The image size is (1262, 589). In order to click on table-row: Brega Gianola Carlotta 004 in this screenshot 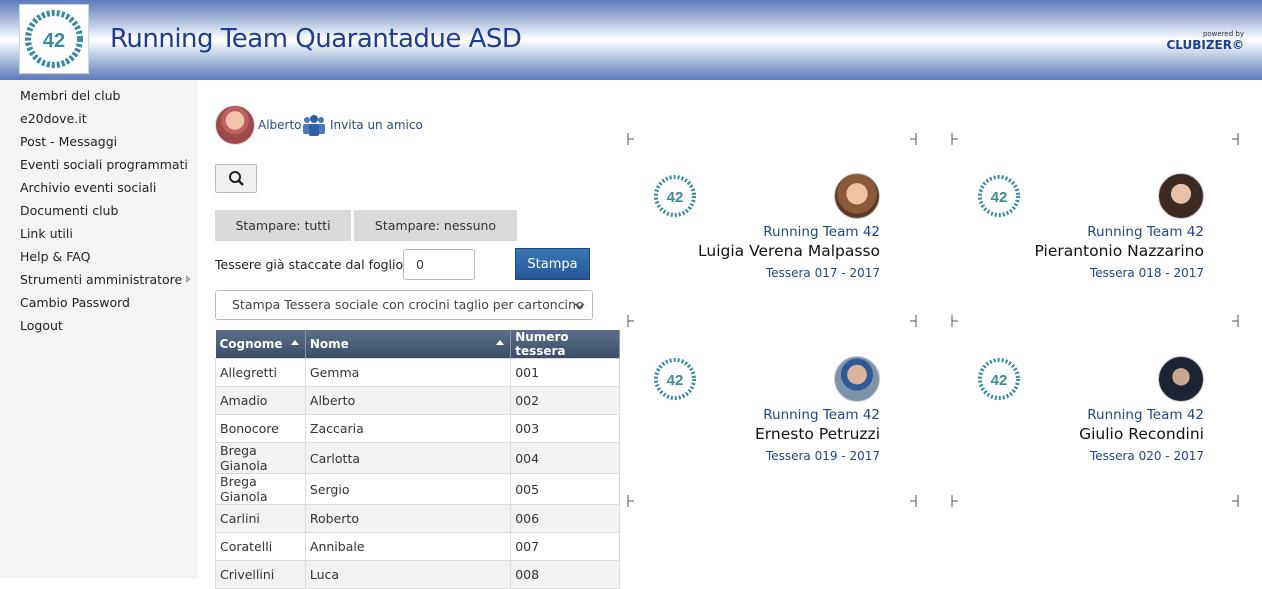, I will do `click(417, 458)`.